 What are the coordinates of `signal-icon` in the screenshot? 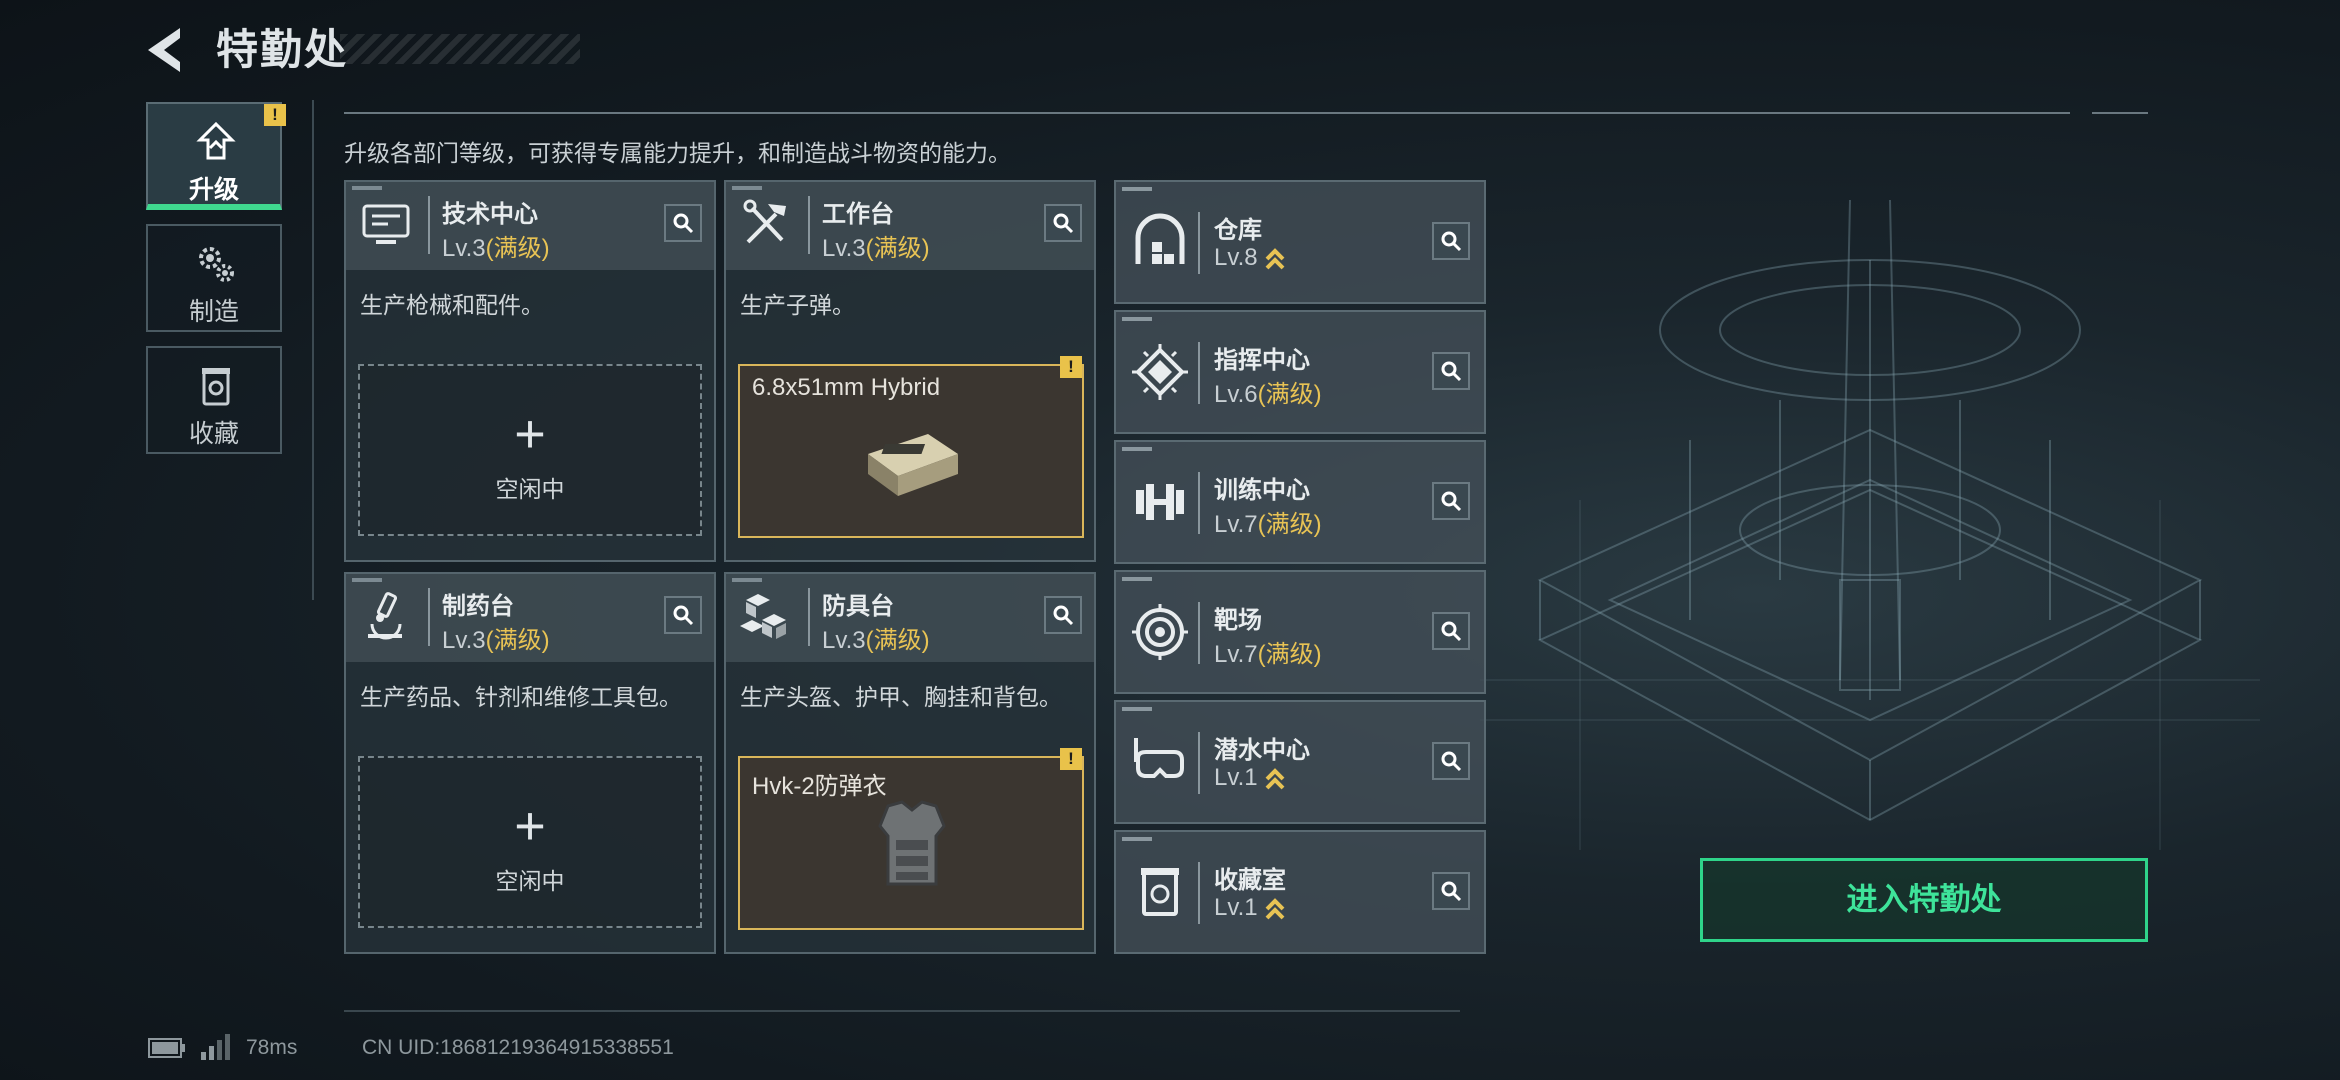 It's located at (215, 1047).